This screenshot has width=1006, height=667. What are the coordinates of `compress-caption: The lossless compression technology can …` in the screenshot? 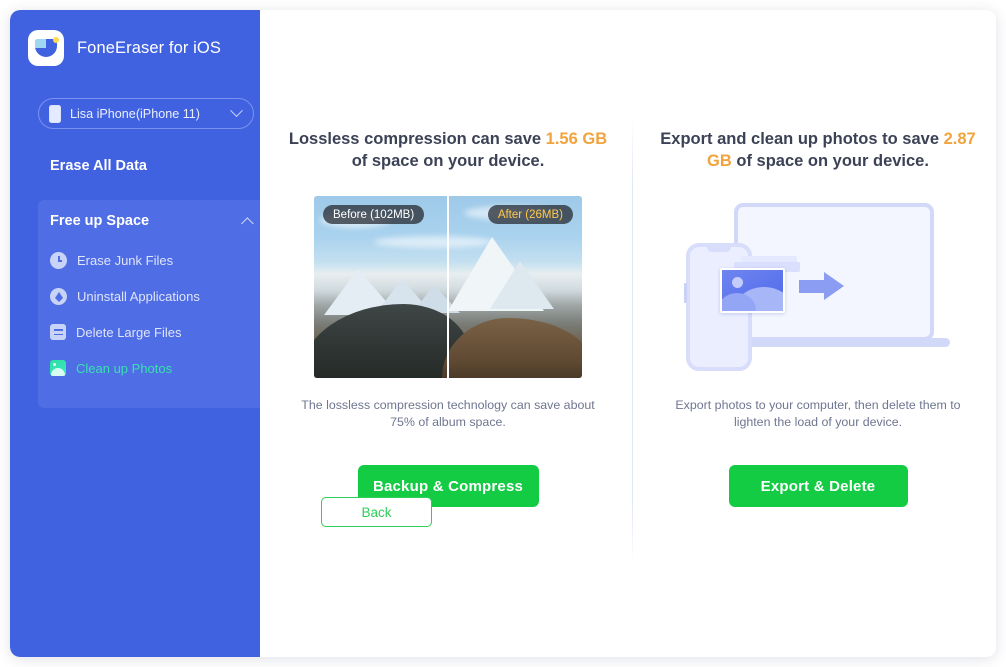 It's located at (448, 413).